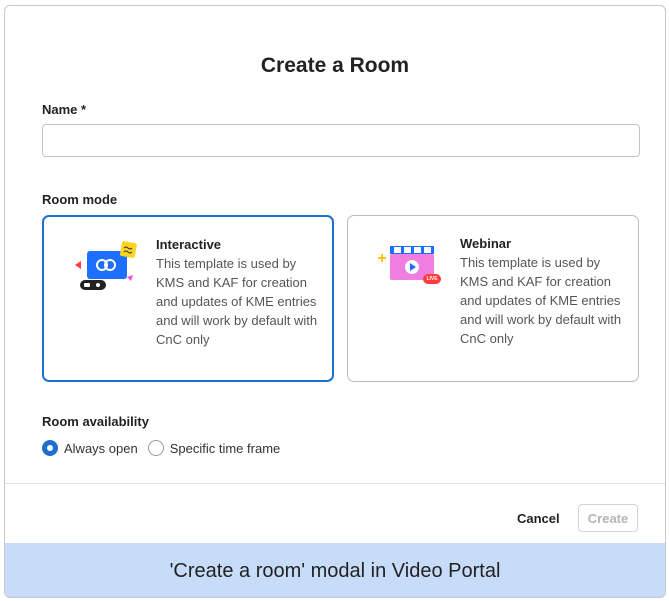  Describe the element at coordinates (95, 421) in the screenshot. I see `room-availability-label: Room availability` at that location.